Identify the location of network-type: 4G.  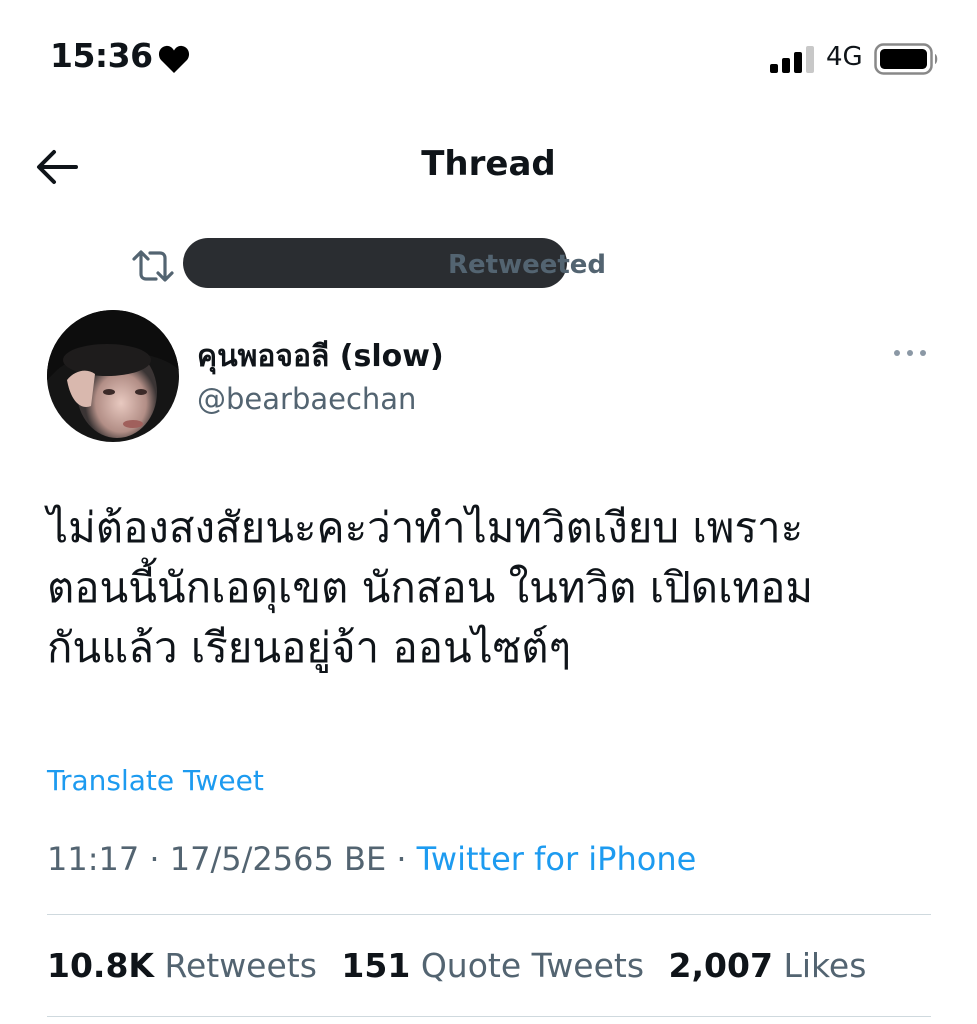
(844, 57).